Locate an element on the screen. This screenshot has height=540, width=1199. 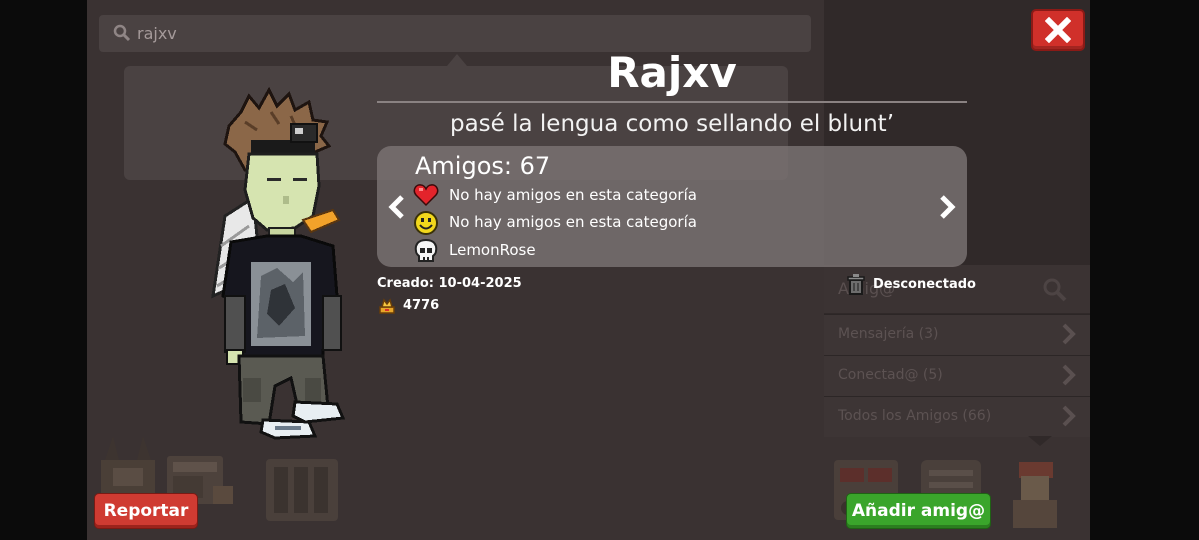
friends-count: Amigos: 67 is located at coordinates (483, 166).